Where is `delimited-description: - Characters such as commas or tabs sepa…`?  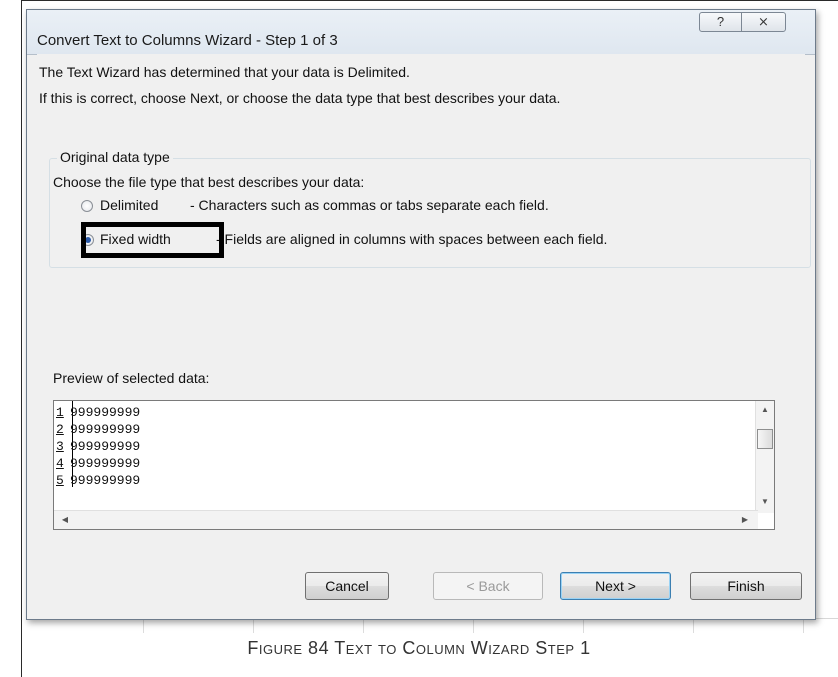
delimited-description: - Characters such as commas or tabs sepa… is located at coordinates (369, 205).